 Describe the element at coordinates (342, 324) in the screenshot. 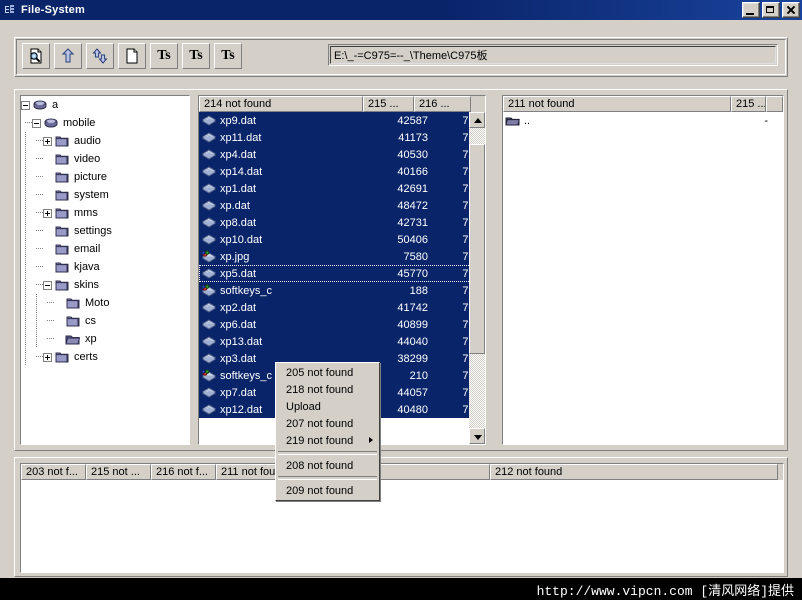

I see `table-row: xp6.dat4089970004` at that location.